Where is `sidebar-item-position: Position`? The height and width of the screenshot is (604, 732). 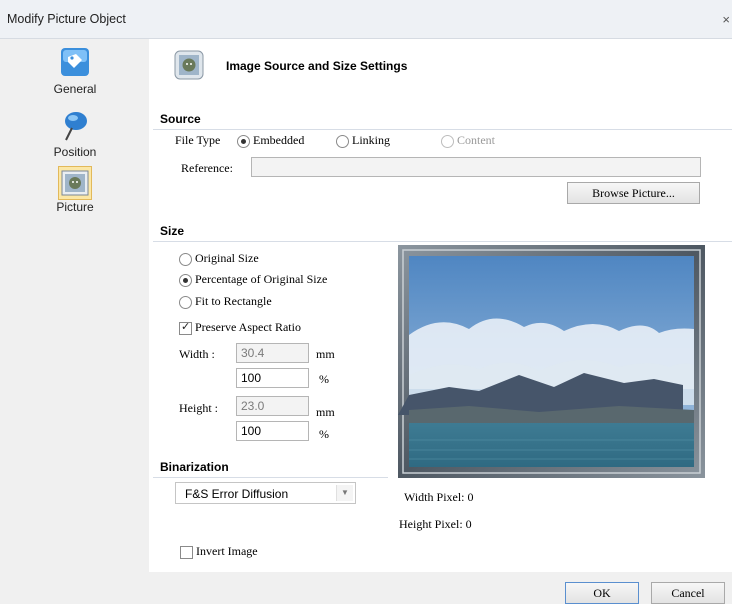 sidebar-item-position: Position is located at coordinates (75, 134).